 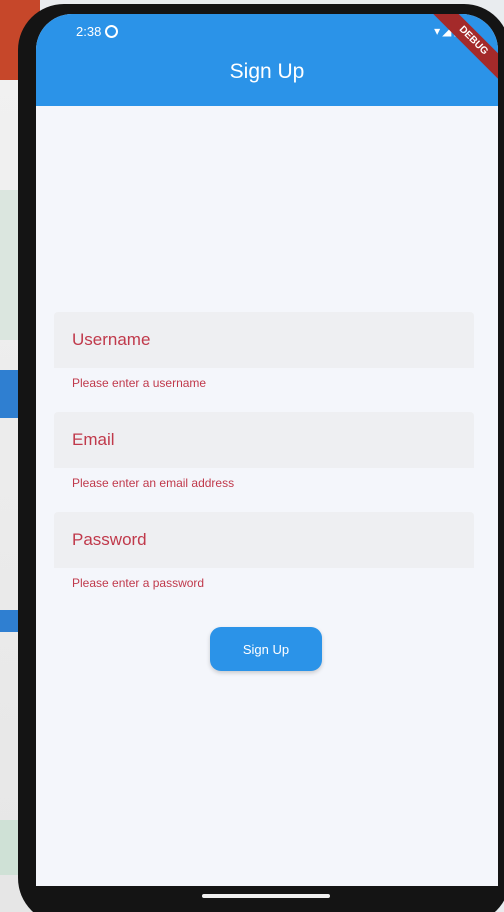 I want to click on username-label: Username, so click(x=111, y=339).